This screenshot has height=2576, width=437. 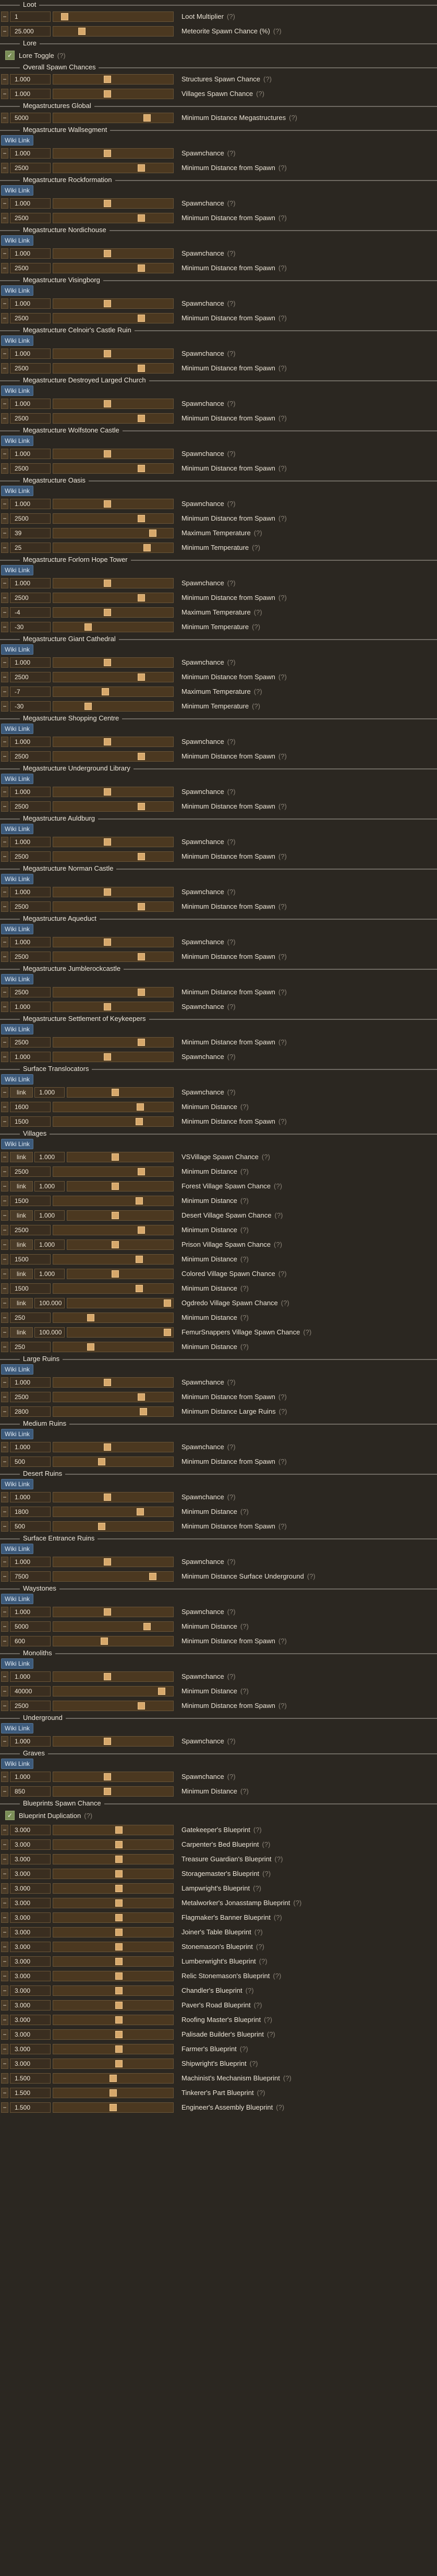 I want to click on value-field: 25, so click(x=30, y=548).